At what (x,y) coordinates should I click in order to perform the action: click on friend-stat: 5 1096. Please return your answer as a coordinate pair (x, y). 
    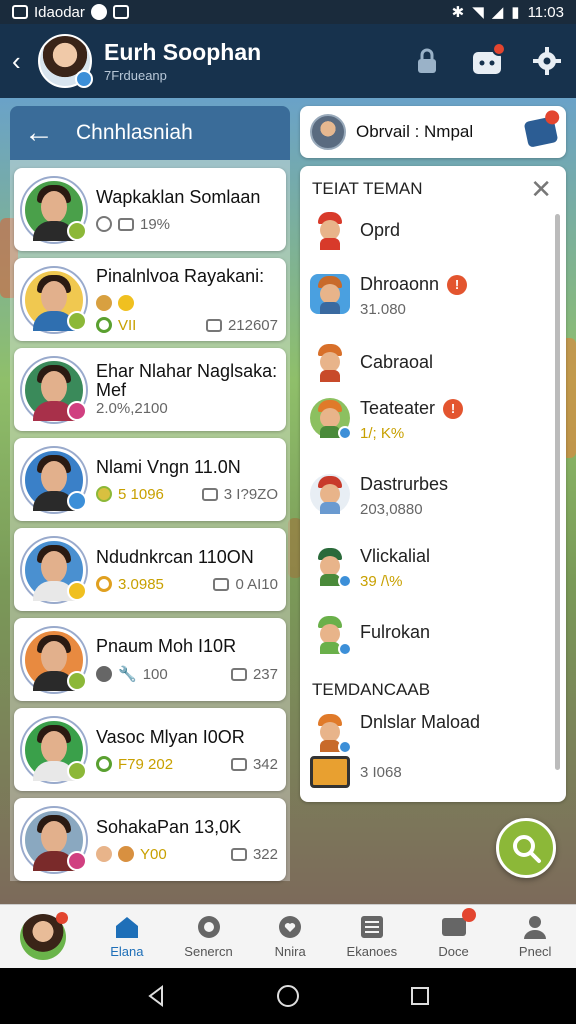
    Looking at the image, I should click on (141, 494).